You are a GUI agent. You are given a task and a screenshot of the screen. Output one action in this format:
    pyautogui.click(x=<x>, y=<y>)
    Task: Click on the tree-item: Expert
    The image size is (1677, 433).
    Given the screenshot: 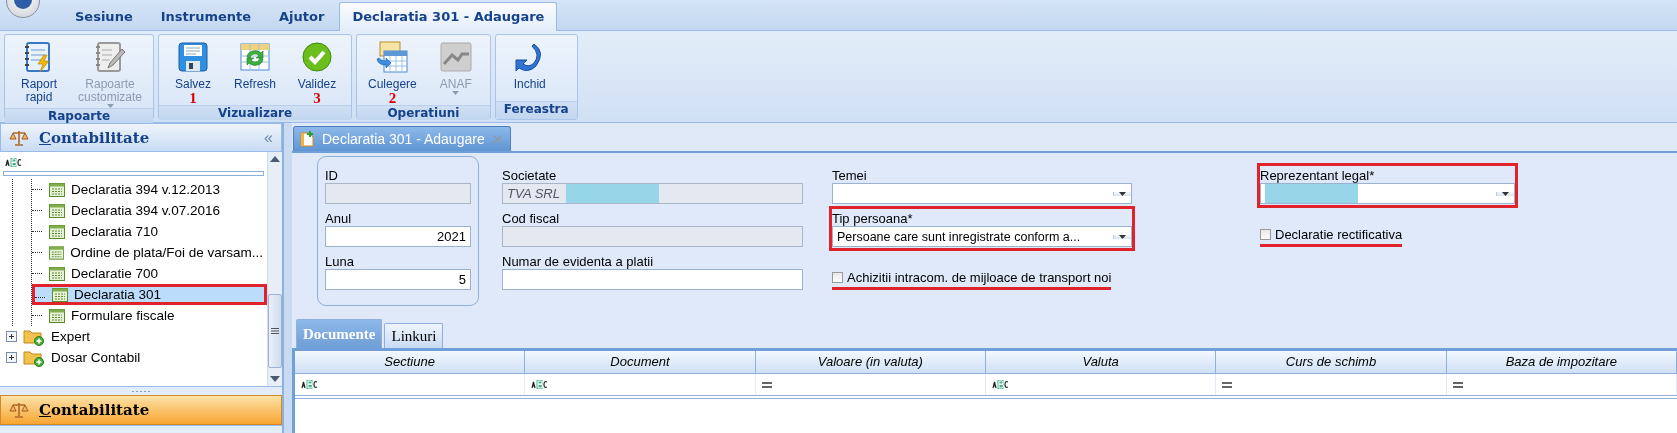 What is the action you would take?
    pyautogui.click(x=71, y=336)
    